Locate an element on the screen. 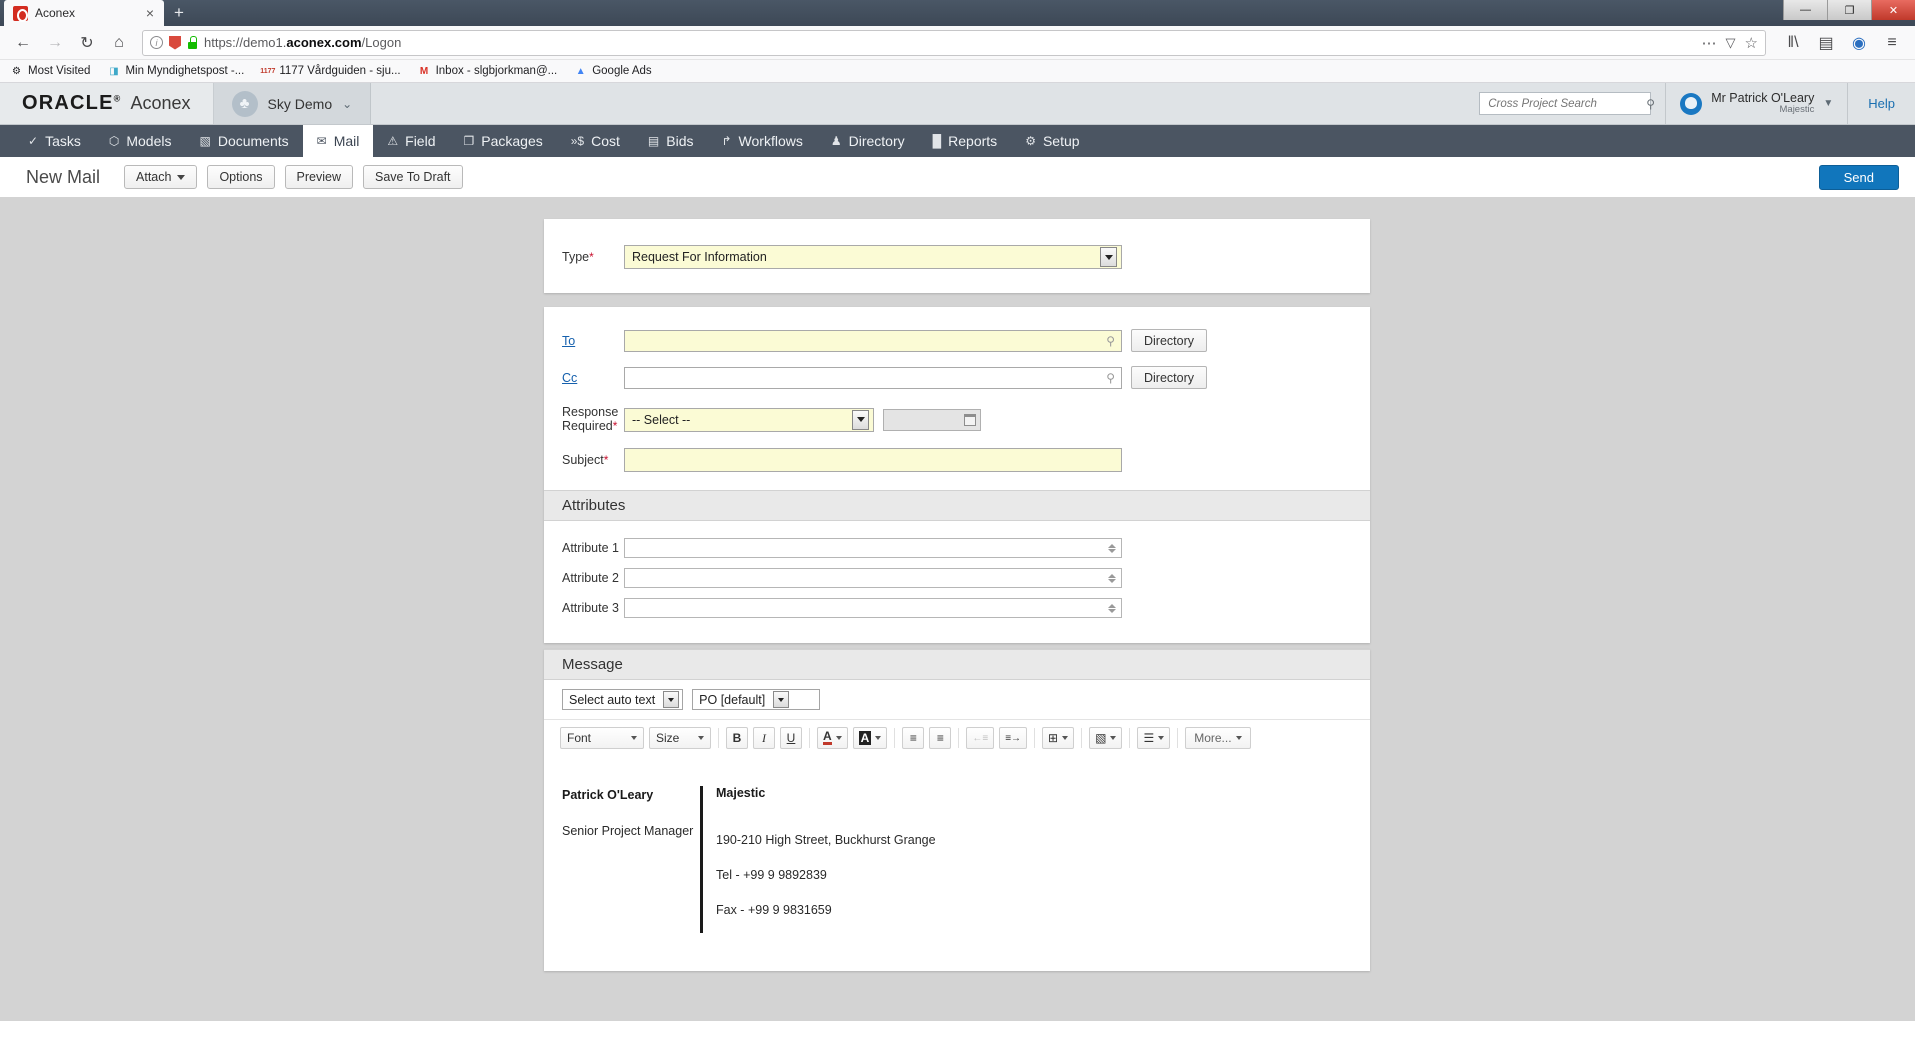 The width and height of the screenshot is (1915, 1046). chevron-down-icon: ⌄ is located at coordinates (347, 104).